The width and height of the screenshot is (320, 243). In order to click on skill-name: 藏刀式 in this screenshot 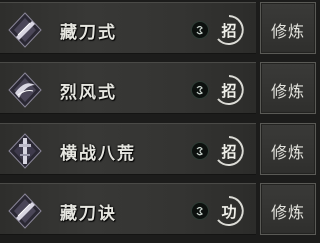, I will do `click(88, 33)`.